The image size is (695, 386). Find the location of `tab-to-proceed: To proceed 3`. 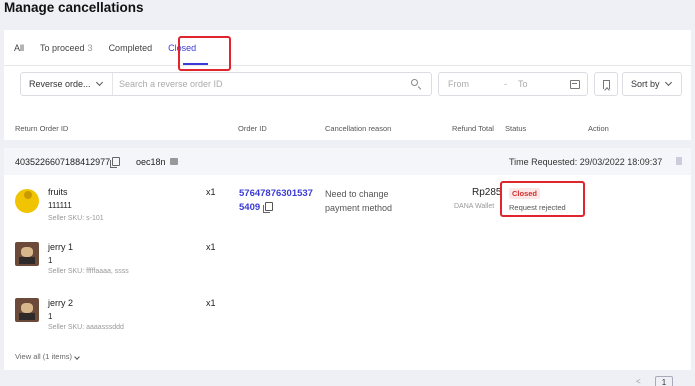

tab-to-proceed: To proceed 3 is located at coordinates (66, 53).